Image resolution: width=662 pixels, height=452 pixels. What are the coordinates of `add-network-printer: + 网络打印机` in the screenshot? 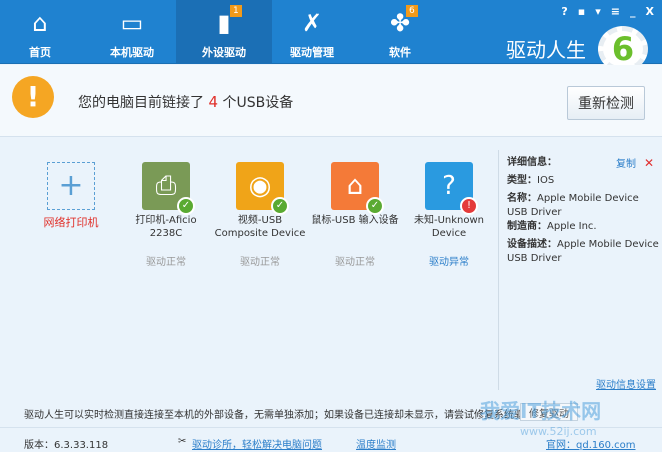 It's located at (71, 195).